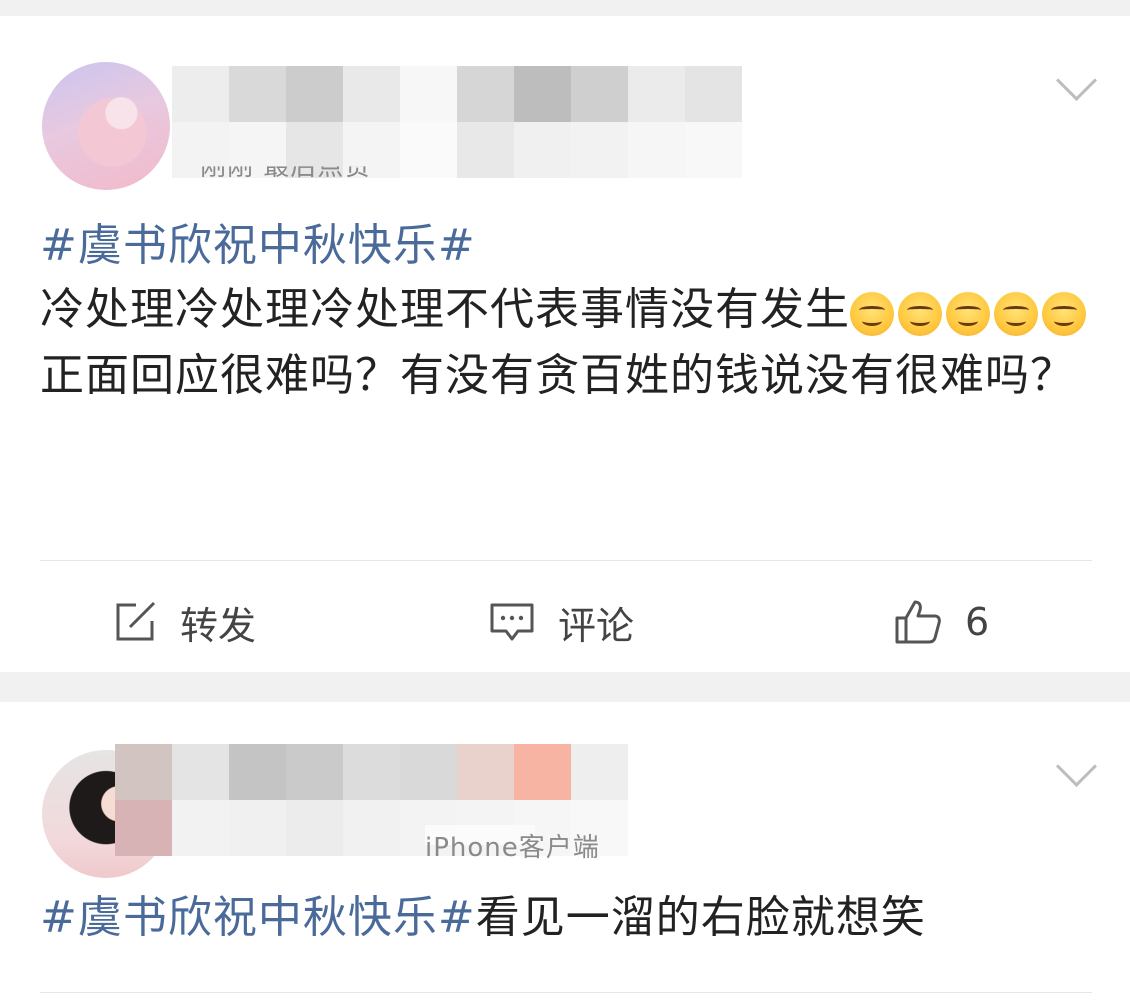  I want to click on like-button: 6, so click(941, 622).